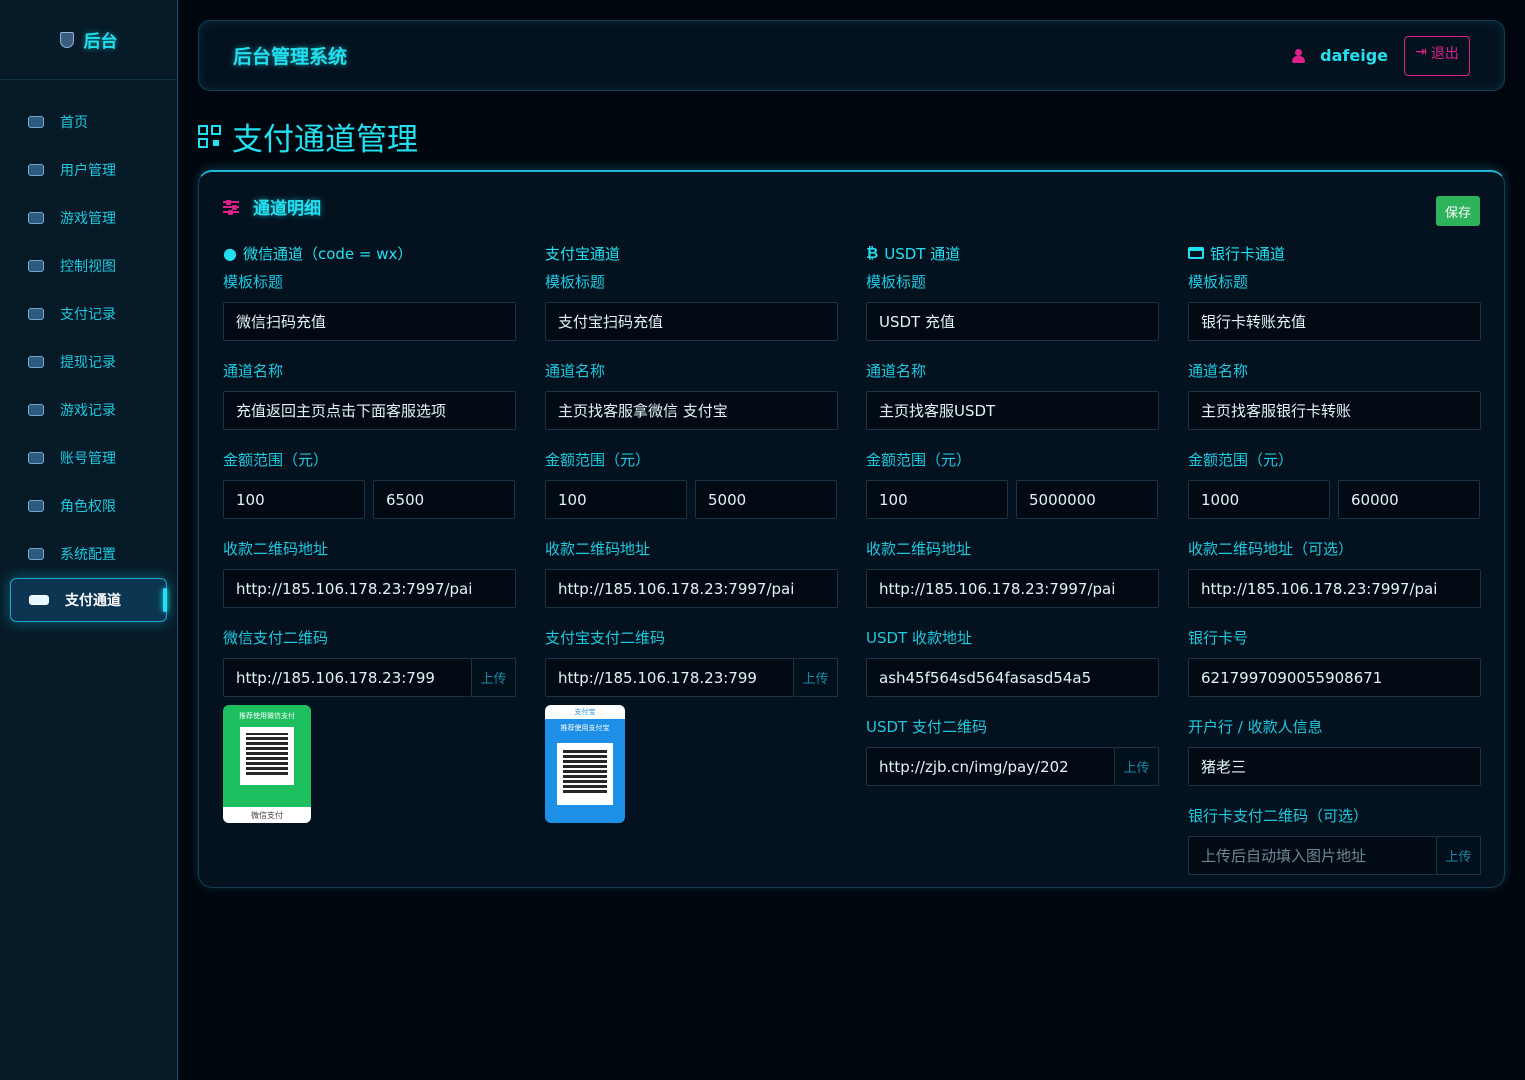 Image resolution: width=1525 pixels, height=1080 pixels. What do you see at coordinates (1012, 588) in the screenshot?
I see `usdt-qr-address-input: http://185.106.178.23:7997/pai` at bounding box center [1012, 588].